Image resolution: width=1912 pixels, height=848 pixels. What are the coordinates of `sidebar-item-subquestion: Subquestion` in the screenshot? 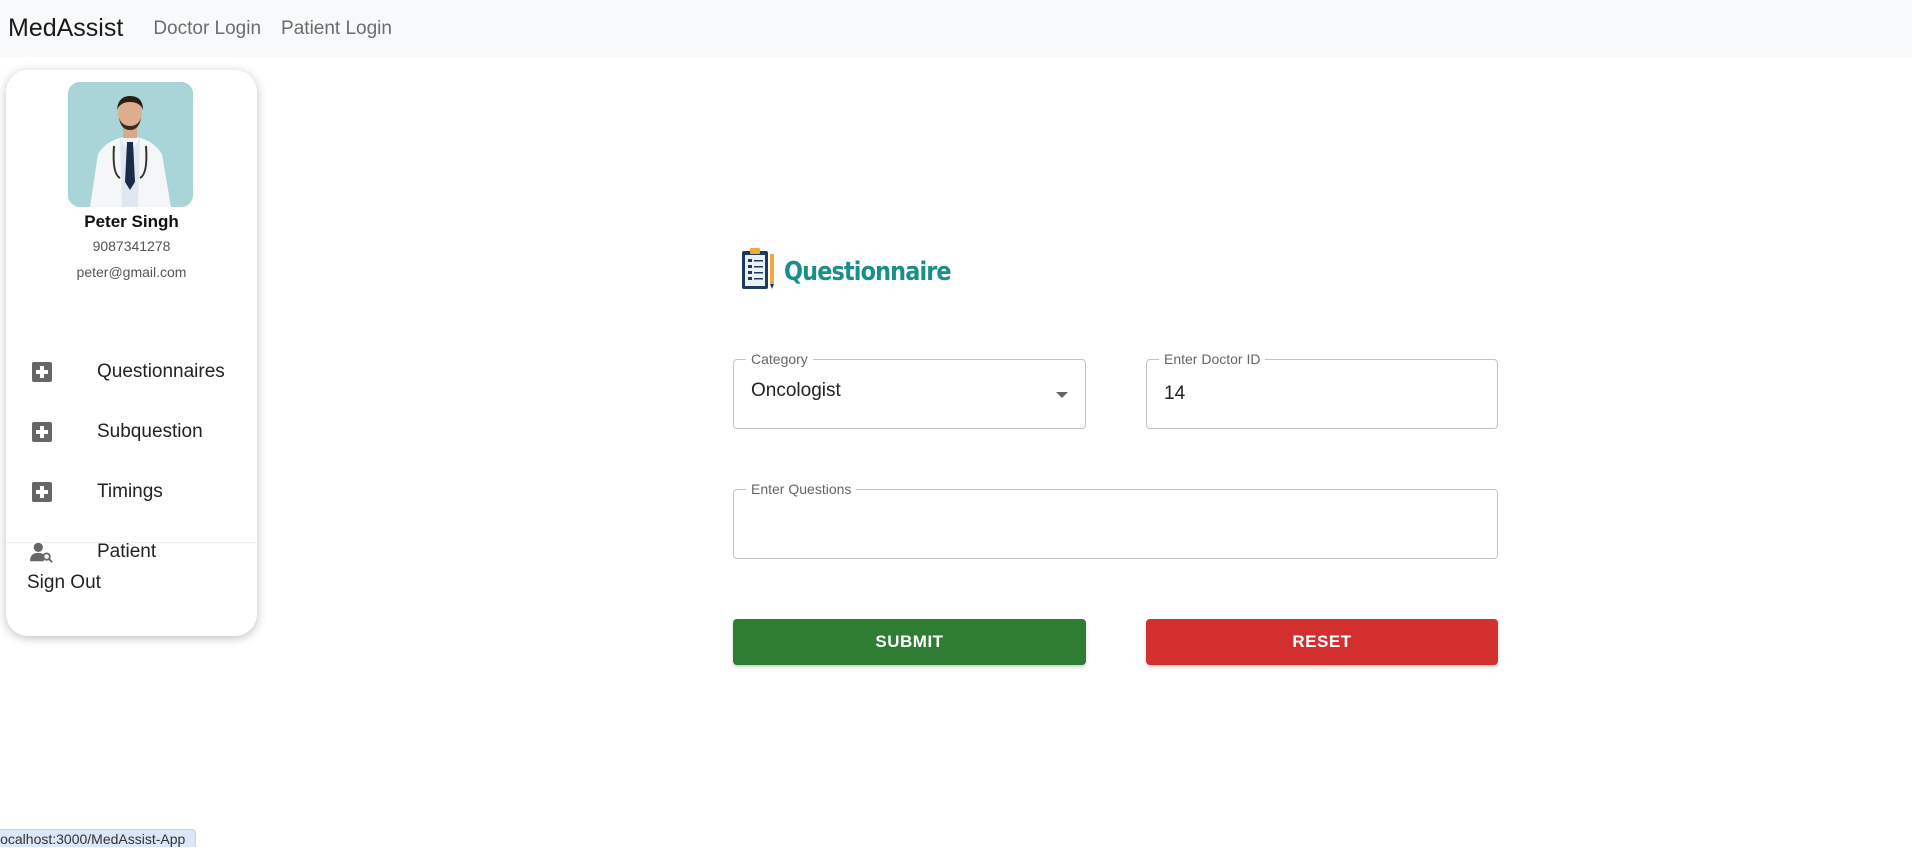 It's located at (131, 432).